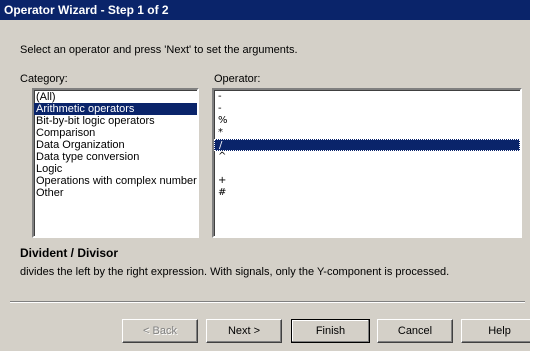 The width and height of the screenshot is (538, 351). Describe the element at coordinates (115, 193) in the screenshot. I see `category-item-other: Other` at that location.